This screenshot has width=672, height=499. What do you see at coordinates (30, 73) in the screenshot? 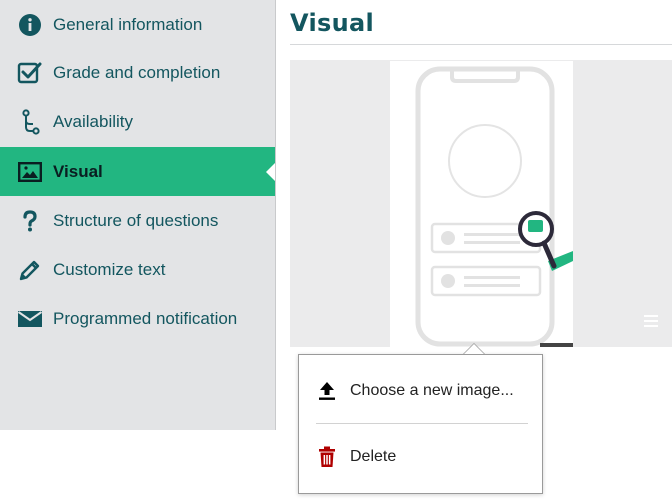
I see `checkbox-check-icon` at bounding box center [30, 73].